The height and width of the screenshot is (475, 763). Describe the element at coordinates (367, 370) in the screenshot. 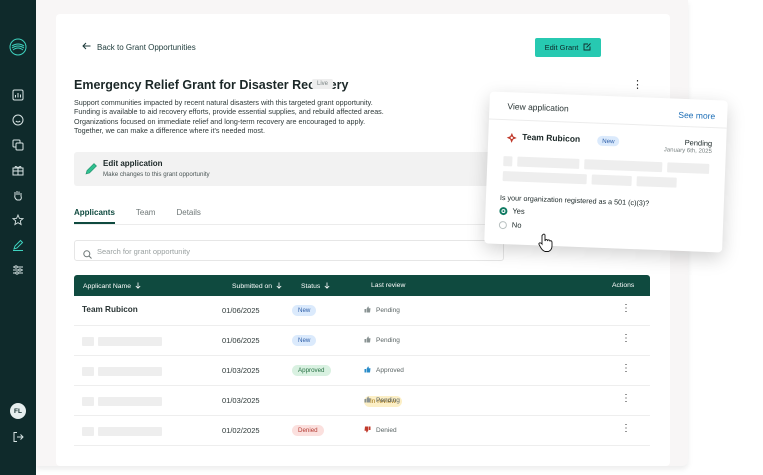

I see `thumb-up-icon` at that location.